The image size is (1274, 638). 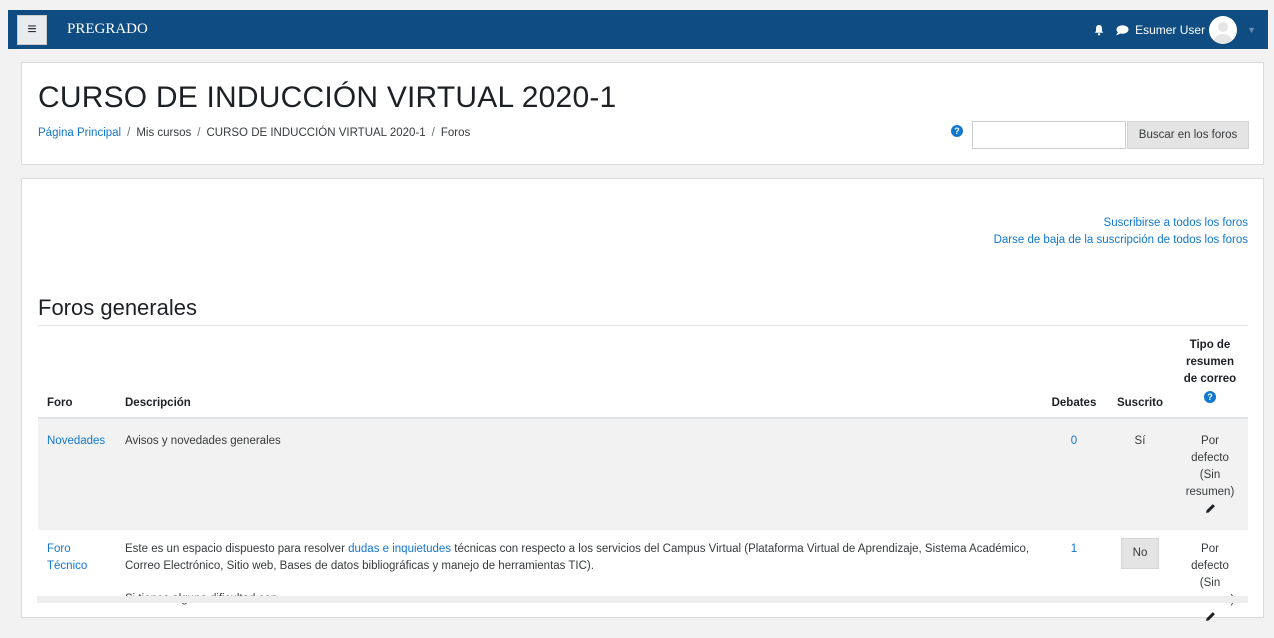 I want to click on user-avatar-icon, so click(x=1223, y=32).